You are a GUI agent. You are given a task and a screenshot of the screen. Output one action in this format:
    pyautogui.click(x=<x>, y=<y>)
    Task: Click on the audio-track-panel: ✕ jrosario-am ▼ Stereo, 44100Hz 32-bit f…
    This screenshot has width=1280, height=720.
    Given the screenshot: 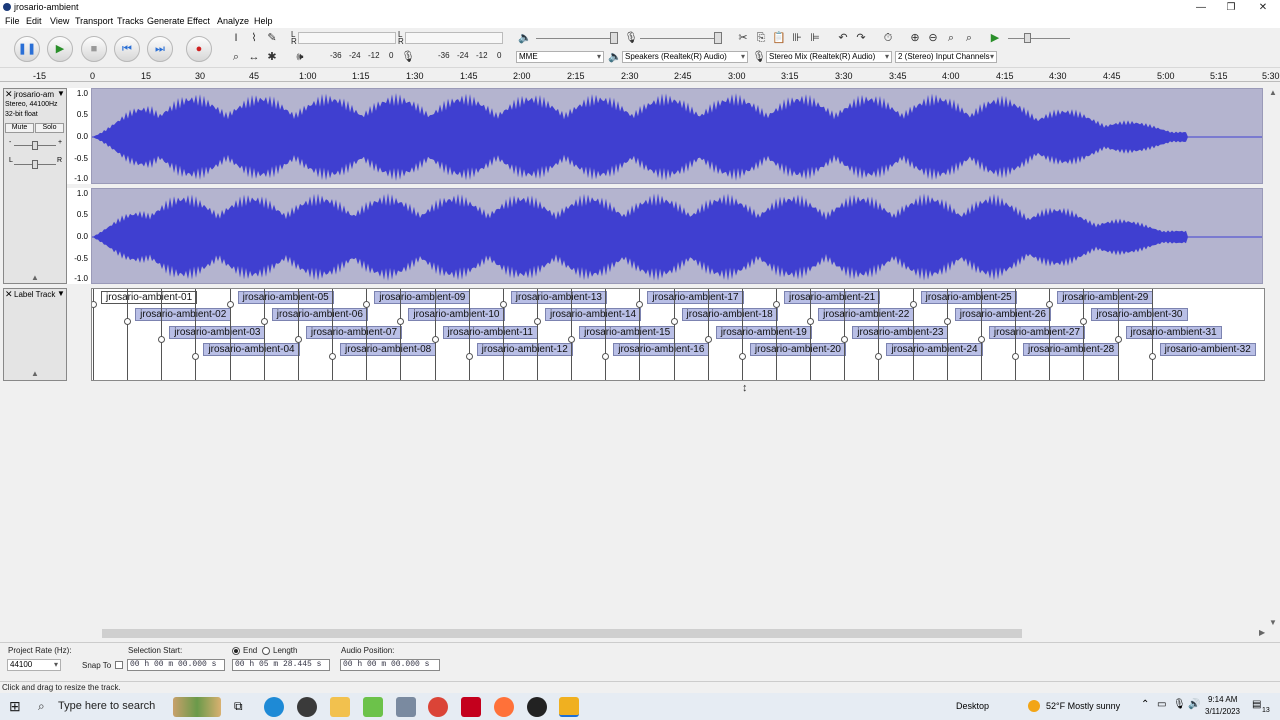 What is the action you would take?
    pyautogui.click(x=35, y=186)
    